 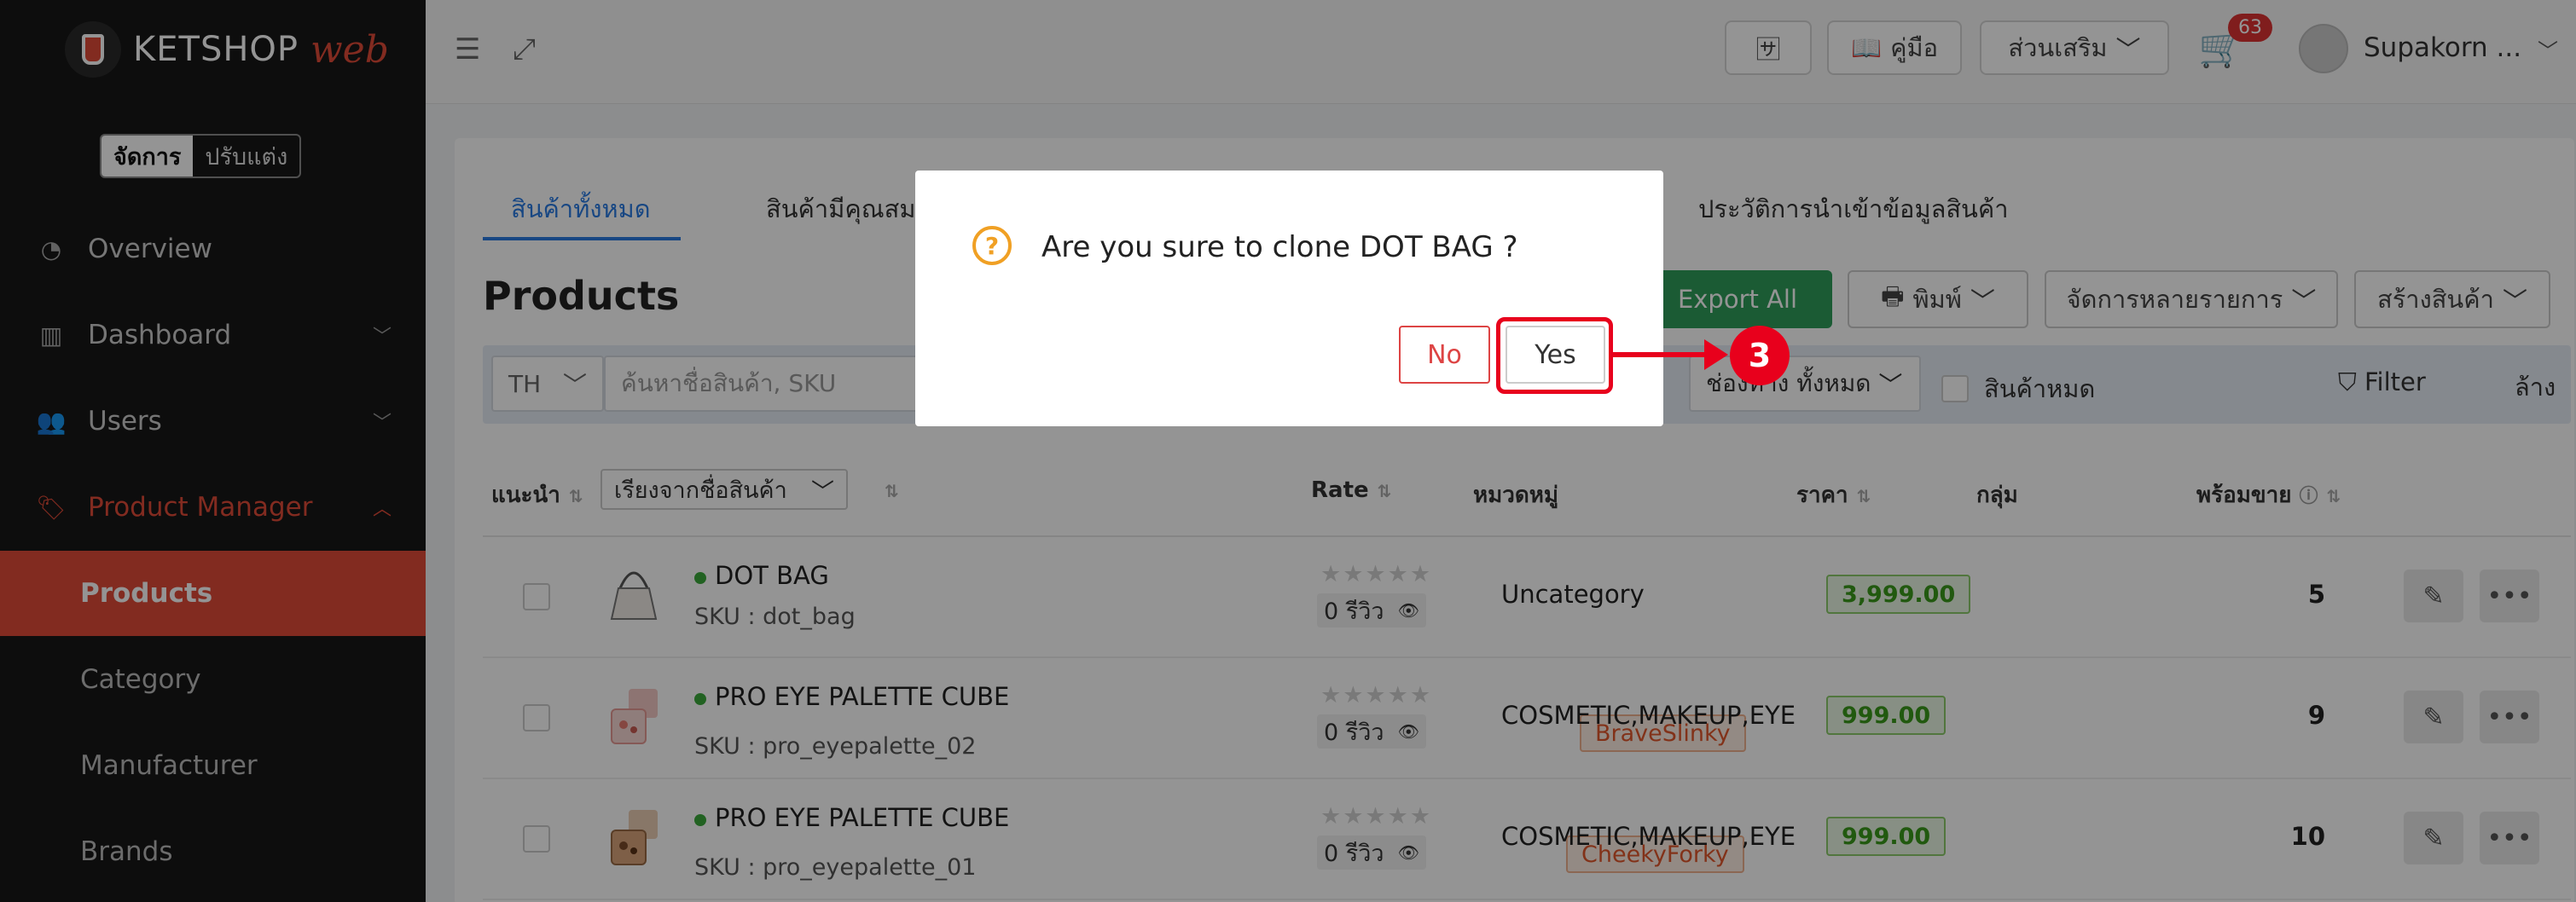 What do you see at coordinates (1760, 355) in the screenshot?
I see `step-number-badge: 3` at bounding box center [1760, 355].